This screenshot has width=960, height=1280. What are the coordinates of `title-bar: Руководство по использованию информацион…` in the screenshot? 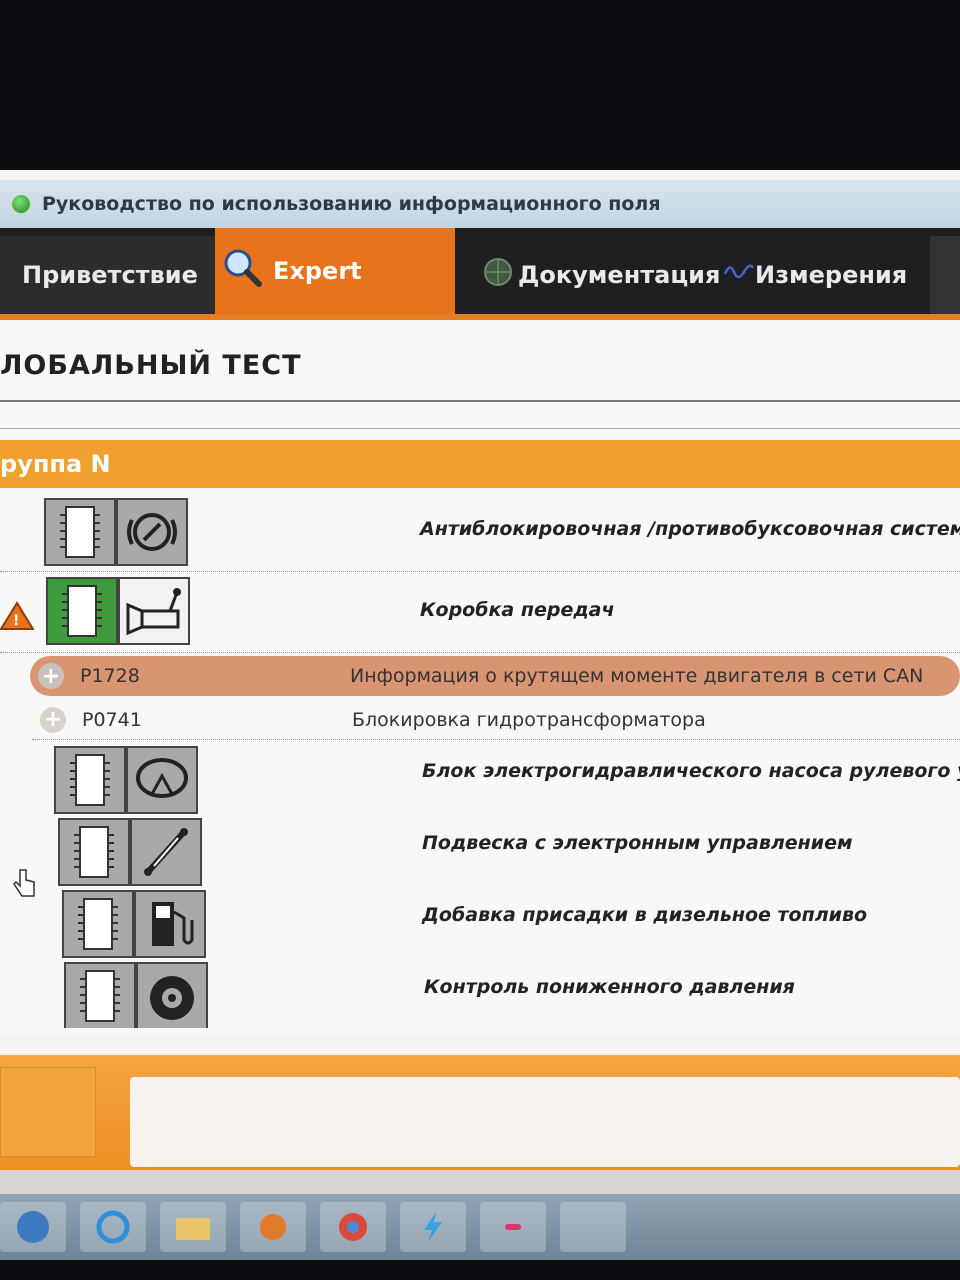 It's located at (480, 204).